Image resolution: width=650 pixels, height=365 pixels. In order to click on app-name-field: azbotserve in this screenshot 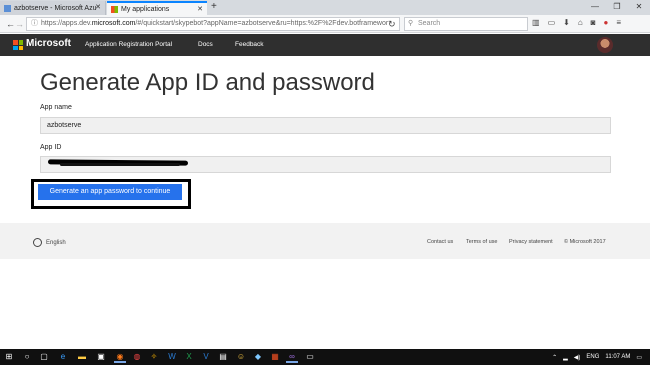, I will do `click(325, 125)`.